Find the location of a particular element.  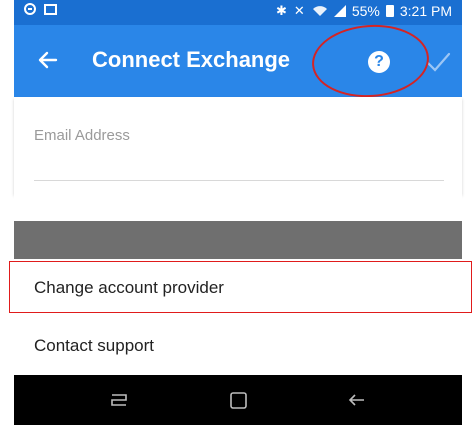

battery-icon is located at coordinates (389, 11).